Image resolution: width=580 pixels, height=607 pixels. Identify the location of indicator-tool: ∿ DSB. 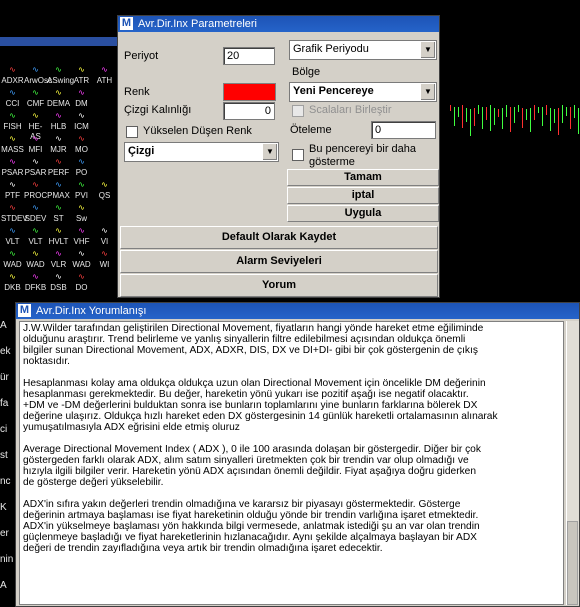
(58, 283).